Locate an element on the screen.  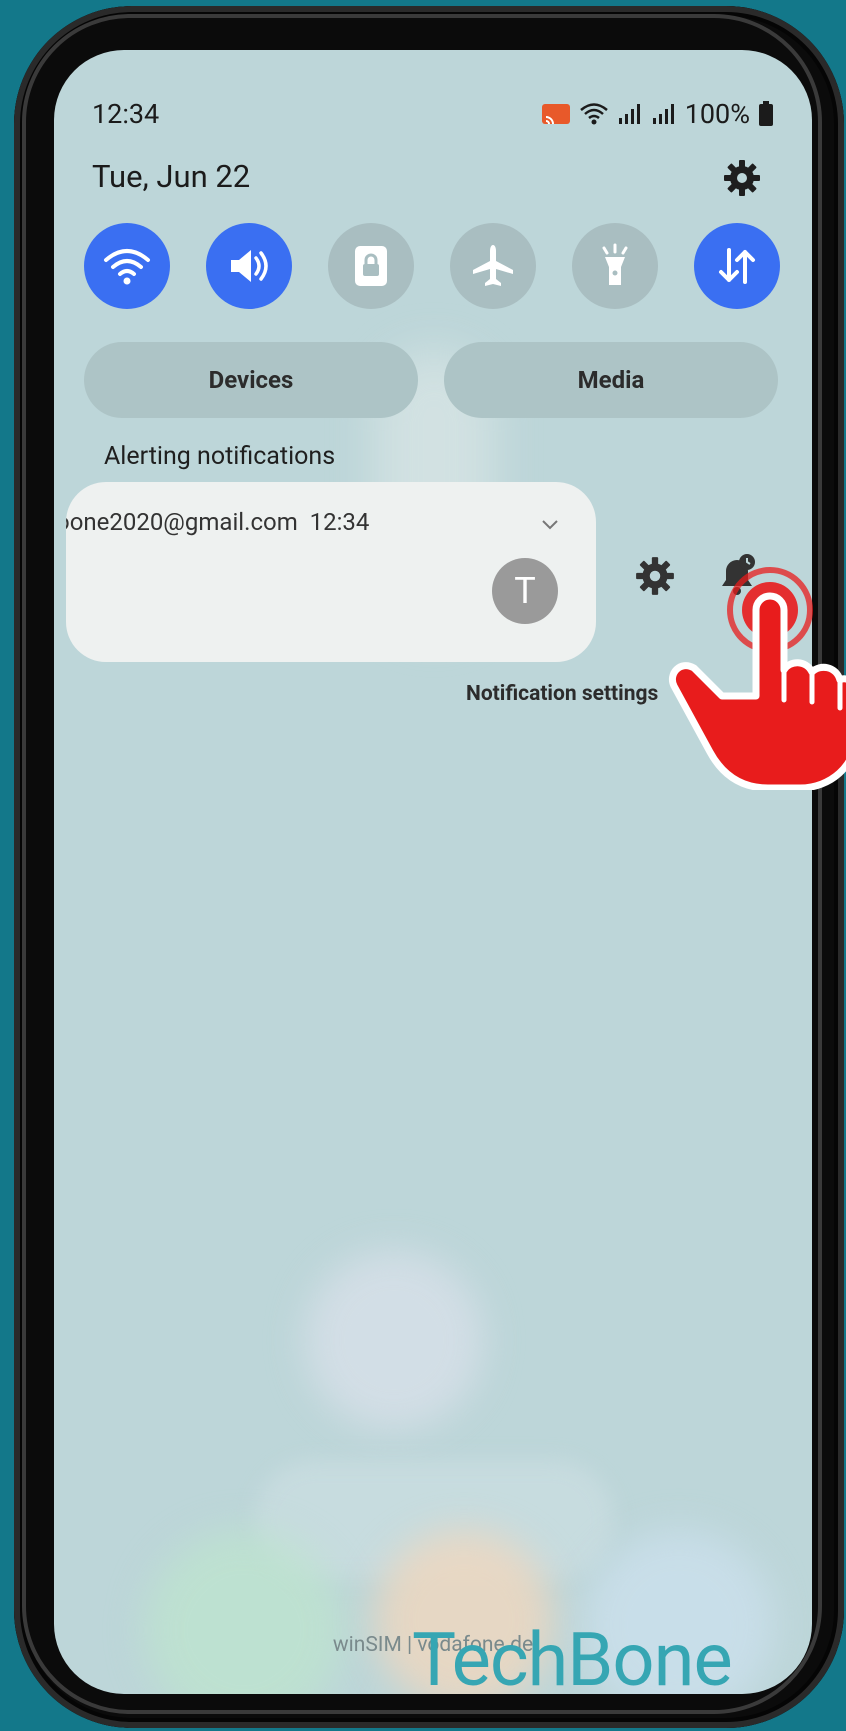
speaker-icon is located at coordinates (249, 266).